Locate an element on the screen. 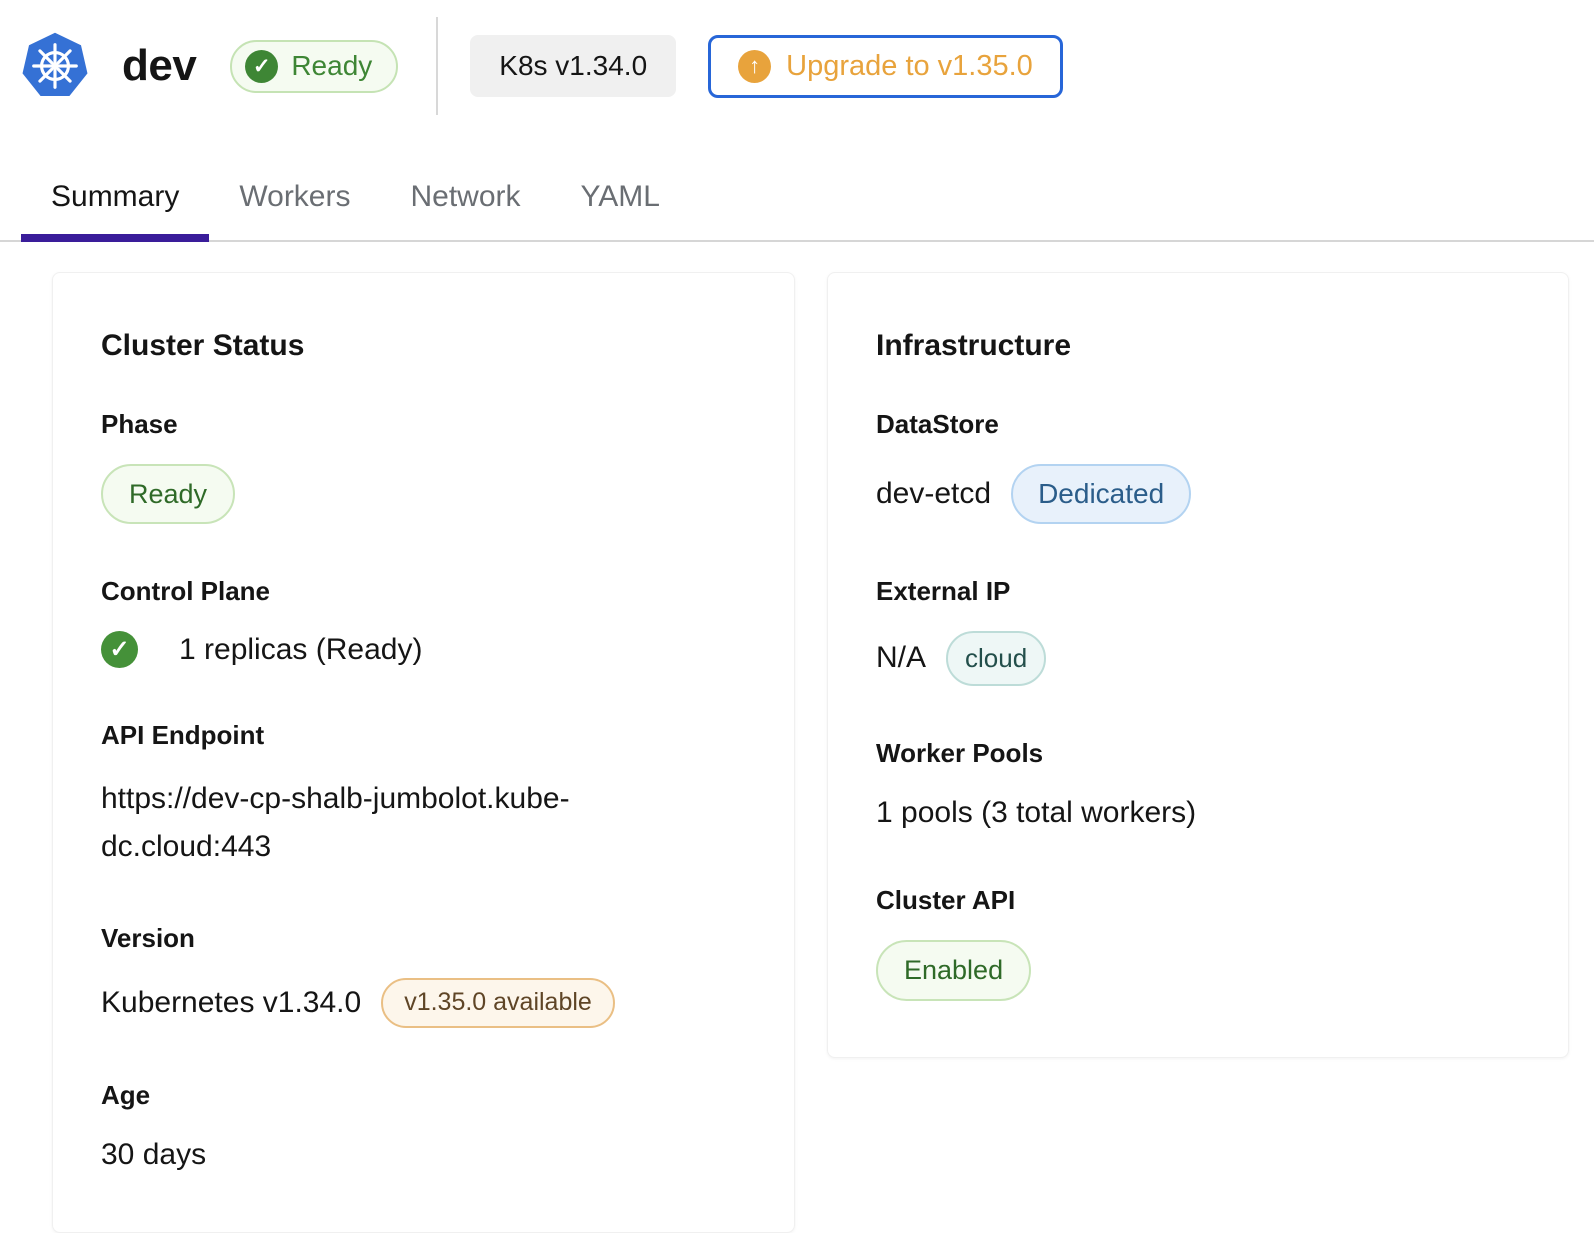 This screenshot has height=1233, width=1594. cluster-status-badge: ✓ Ready is located at coordinates (314, 66).